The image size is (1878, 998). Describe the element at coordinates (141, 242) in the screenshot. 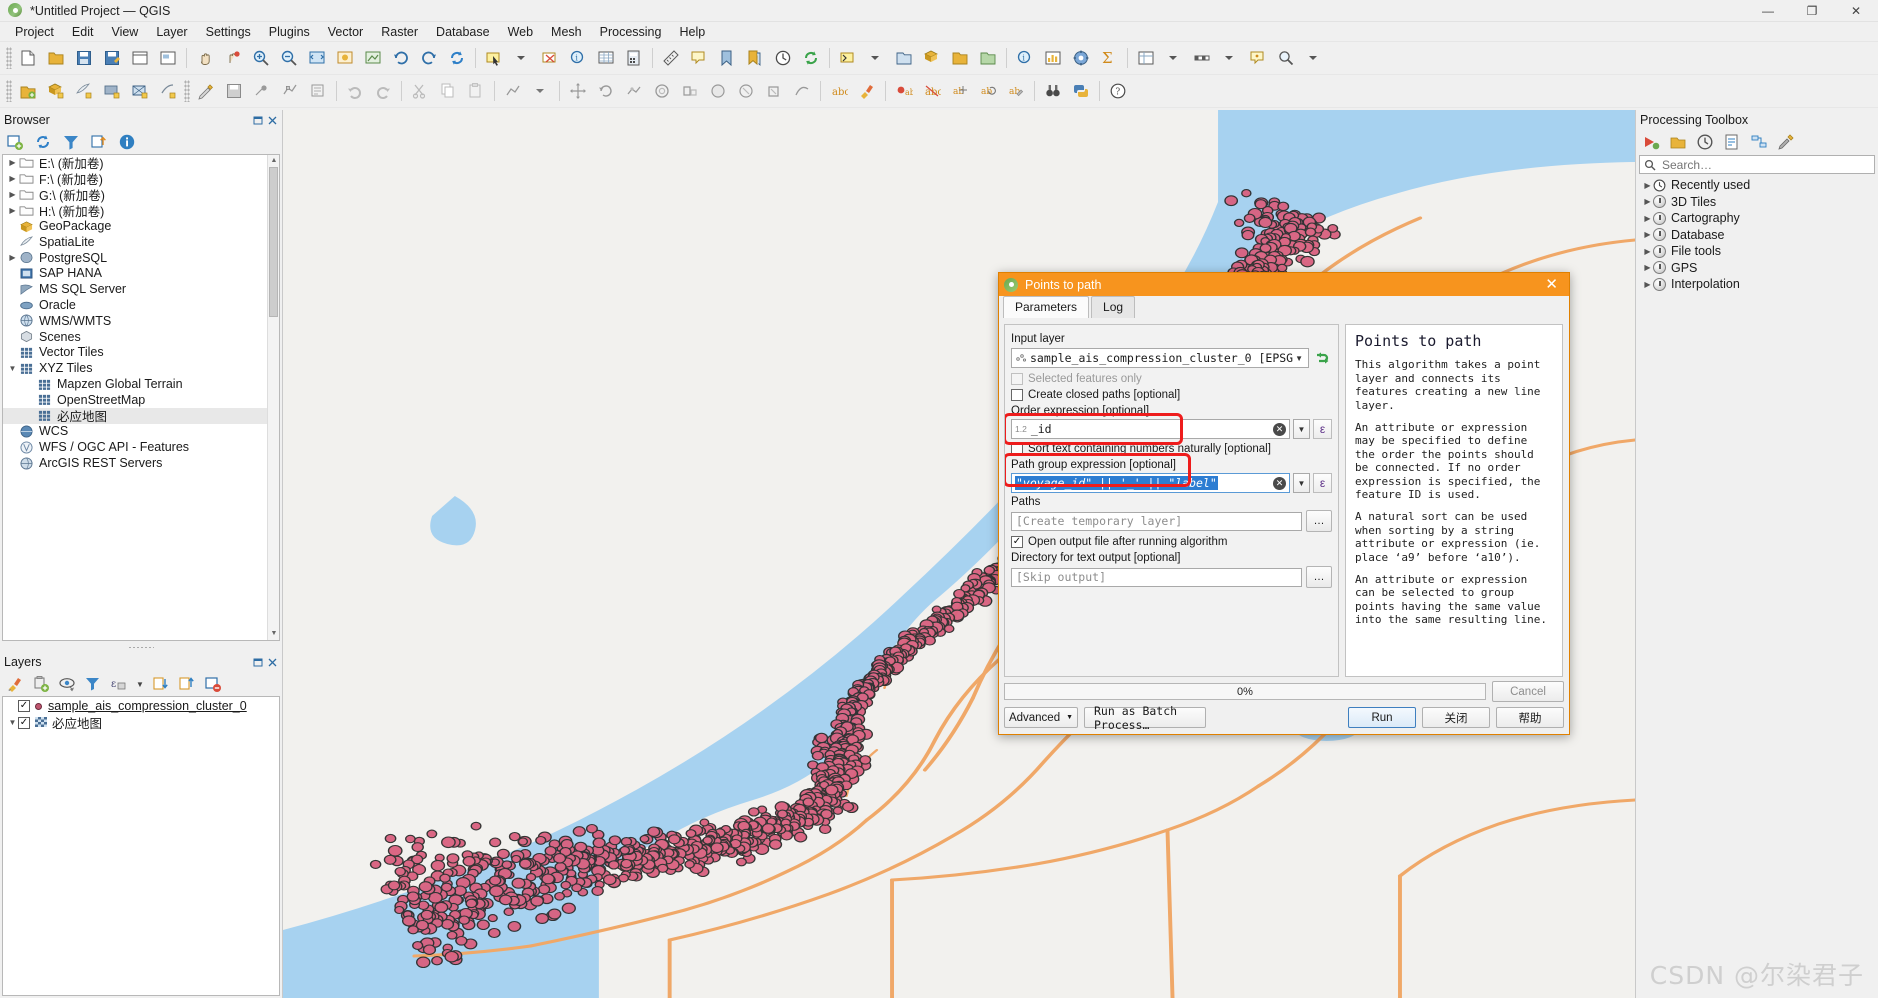

I see `browser-item: SpatiaLite` at that location.